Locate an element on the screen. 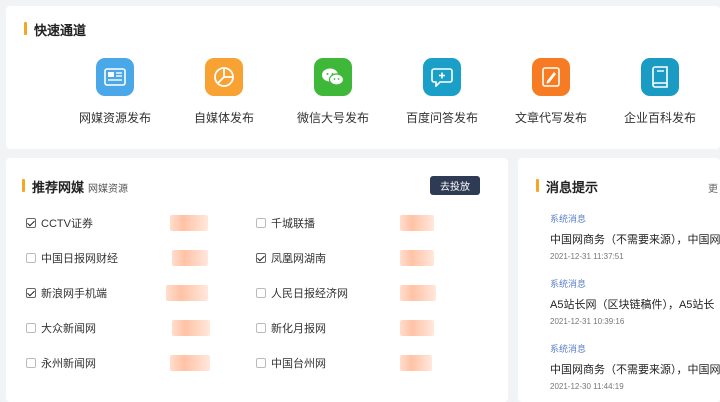 This screenshot has height=402, width=720. media-label: 中国台州网 is located at coordinates (298, 364).